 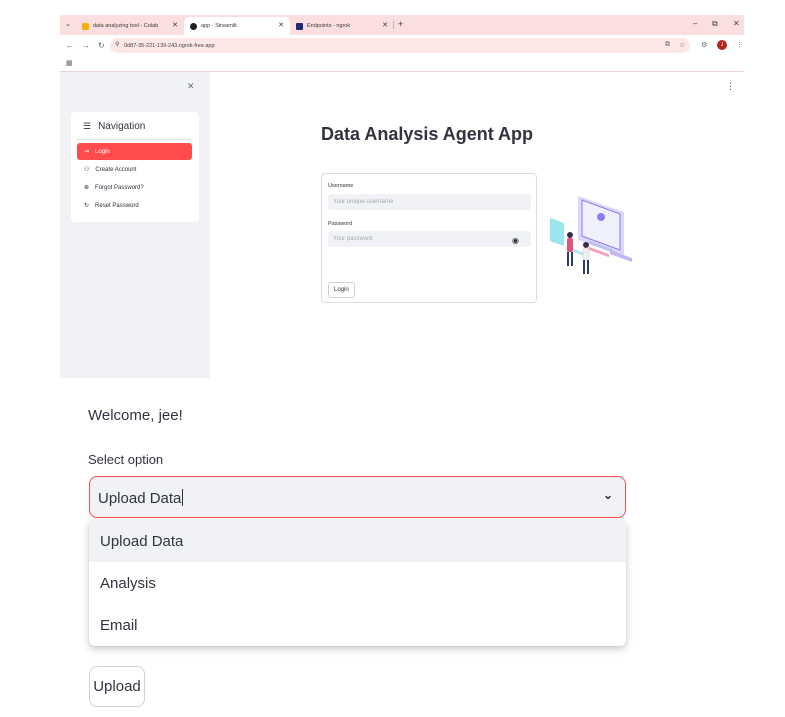 What do you see at coordinates (87, 170) in the screenshot?
I see `add-person-icon: ⚇` at bounding box center [87, 170].